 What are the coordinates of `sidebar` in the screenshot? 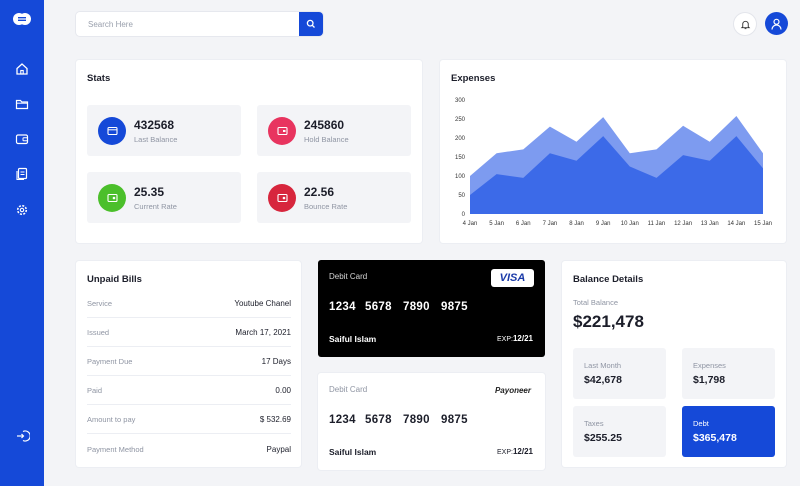 It's located at (22, 243).